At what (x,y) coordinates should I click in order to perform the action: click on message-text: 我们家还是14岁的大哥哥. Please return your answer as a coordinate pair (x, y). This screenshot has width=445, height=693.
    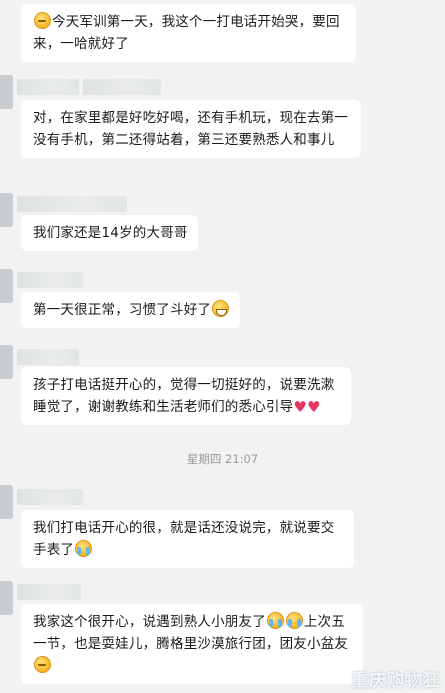
    Looking at the image, I should click on (110, 233).